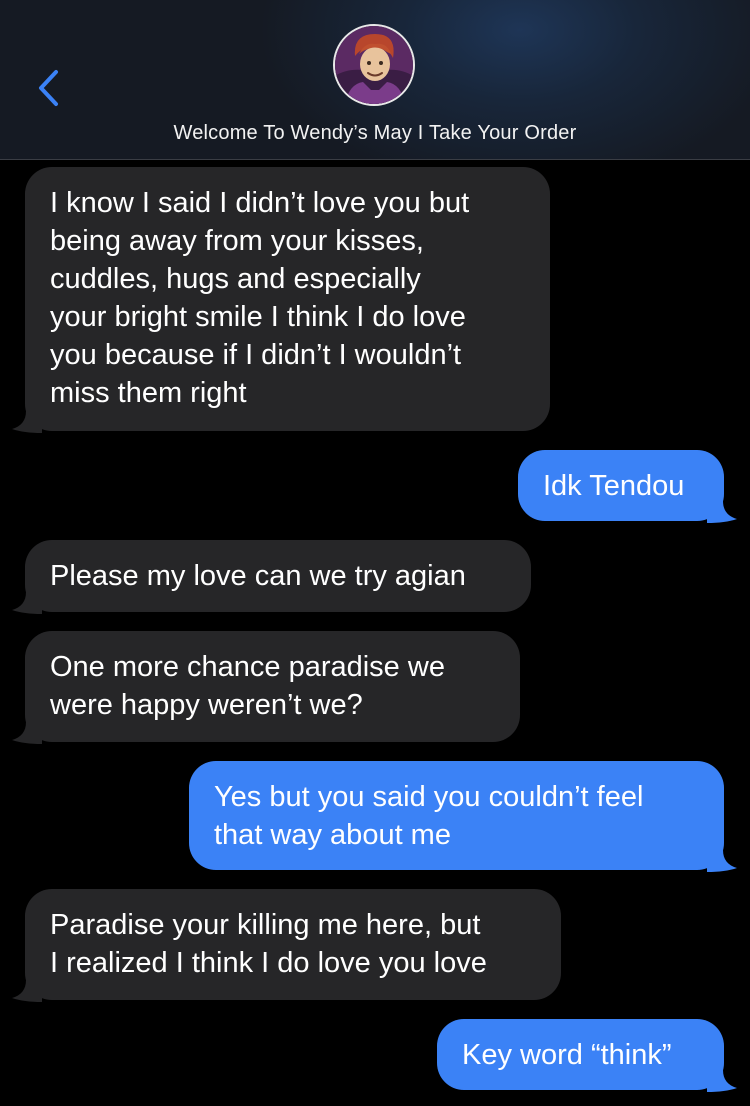 This screenshot has height=1106, width=750. What do you see at coordinates (260, 203) in the screenshot?
I see `message-text-line: I know I said I didn’t love you but` at bounding box center [260, 203].